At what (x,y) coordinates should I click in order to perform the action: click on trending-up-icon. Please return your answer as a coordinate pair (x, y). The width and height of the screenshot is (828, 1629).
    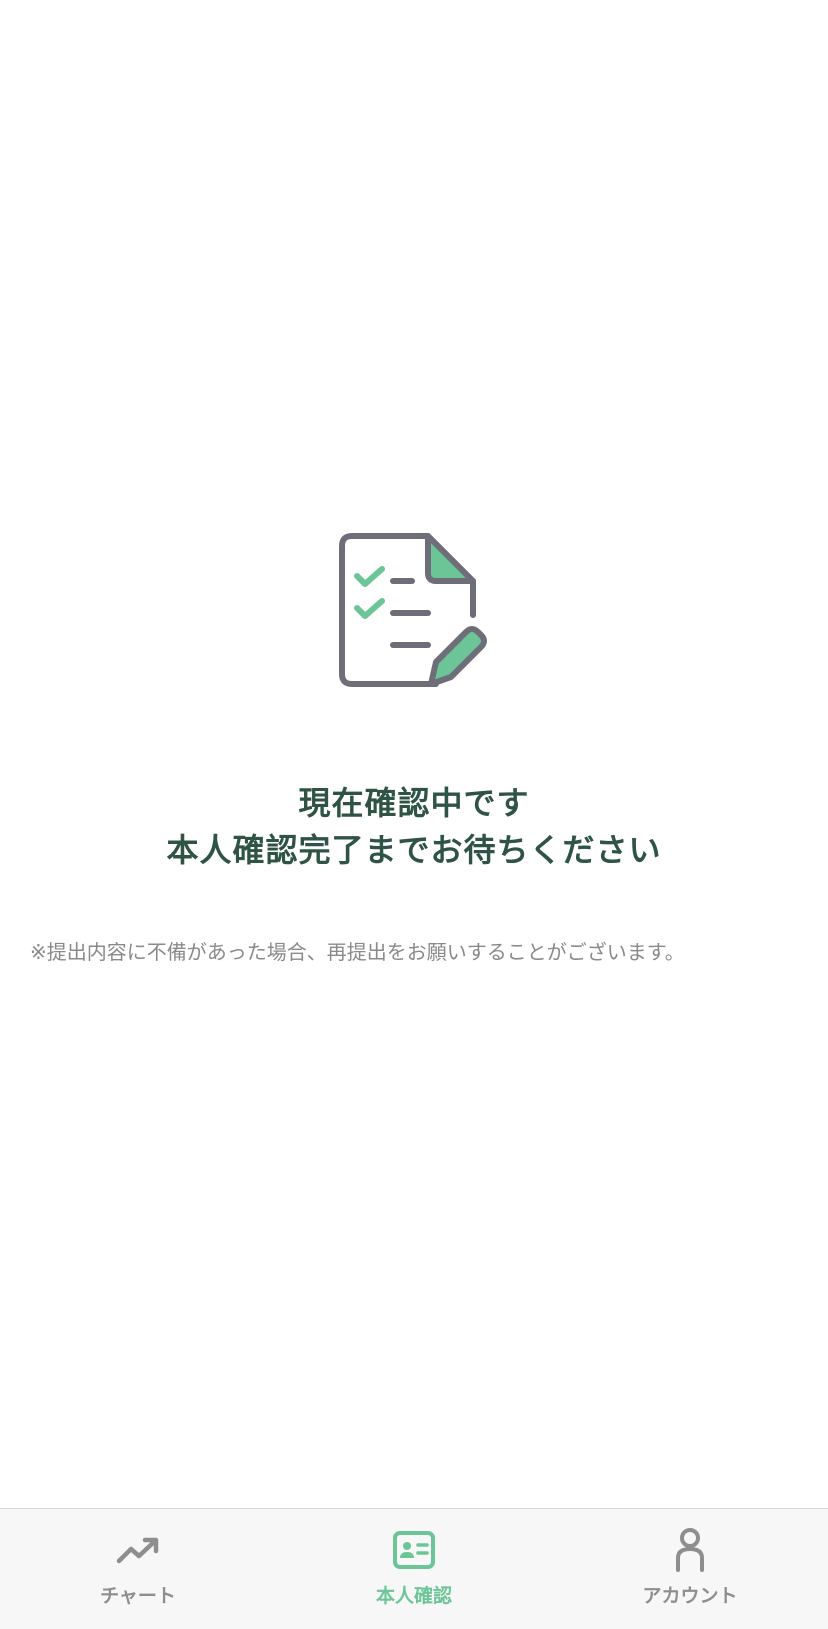
    Looking at the image, I should click on (138, 1550).